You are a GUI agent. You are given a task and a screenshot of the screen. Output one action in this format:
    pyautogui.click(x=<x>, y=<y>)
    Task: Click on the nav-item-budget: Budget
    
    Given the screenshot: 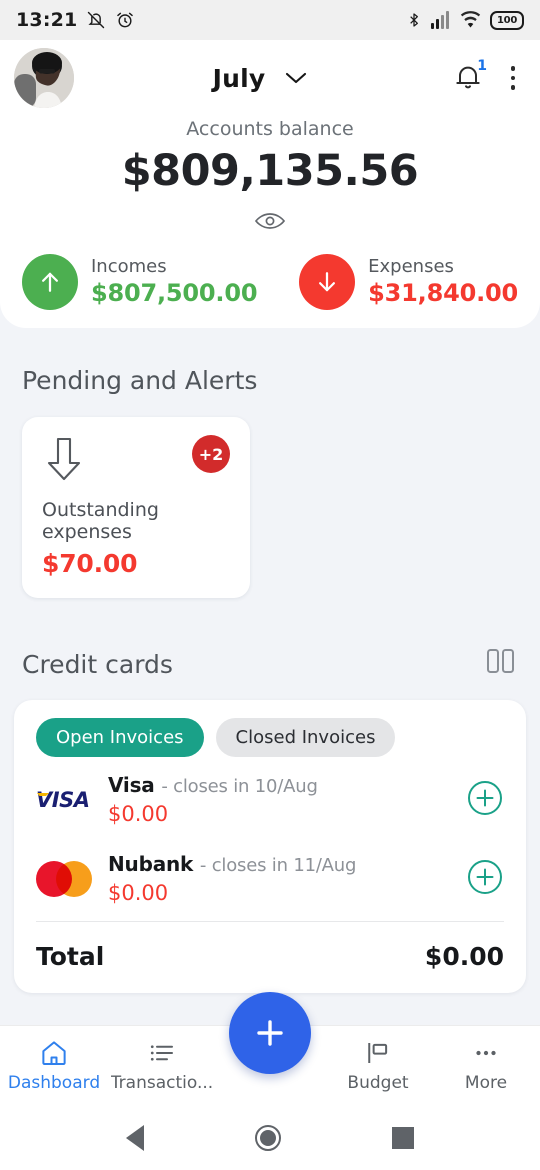 What is the action you would take?
    pyautogui.click(x=378, y=1065)
    